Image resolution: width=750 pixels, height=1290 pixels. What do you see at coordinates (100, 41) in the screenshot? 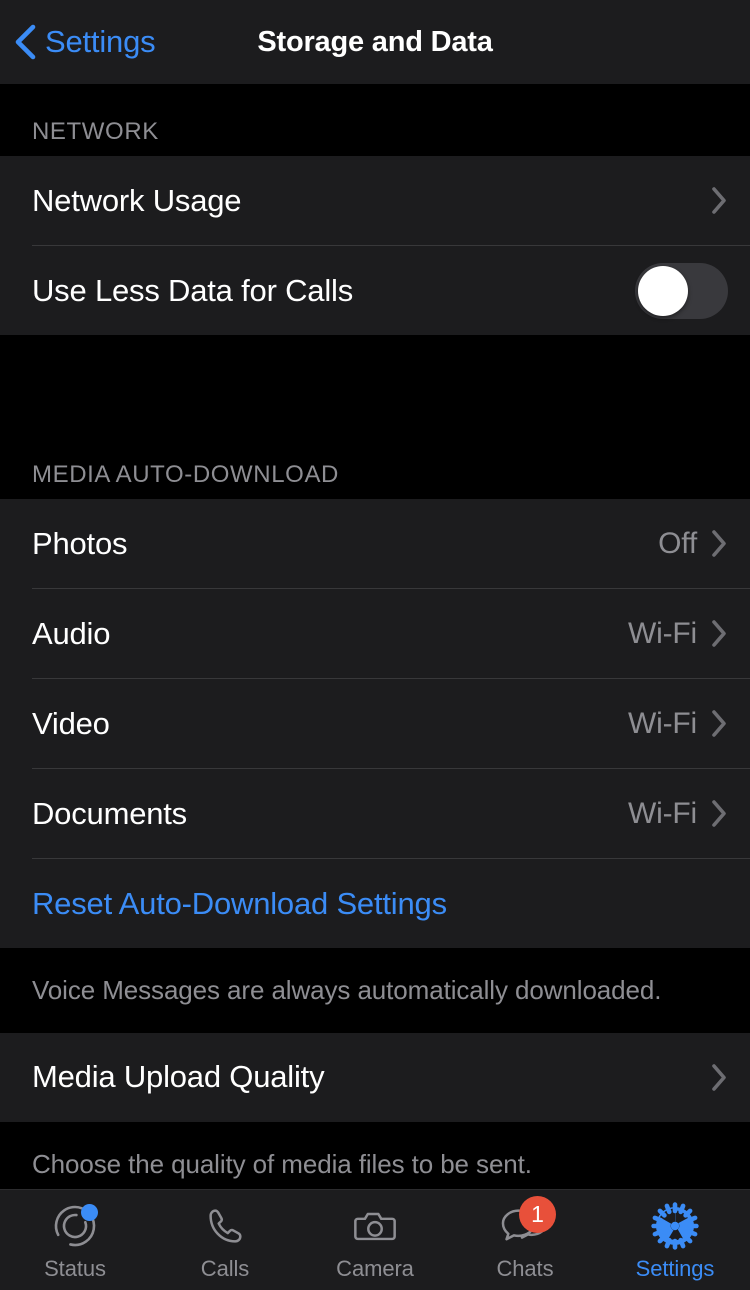
I see `back-button-label: Settings` at bounding box center [100, 41].